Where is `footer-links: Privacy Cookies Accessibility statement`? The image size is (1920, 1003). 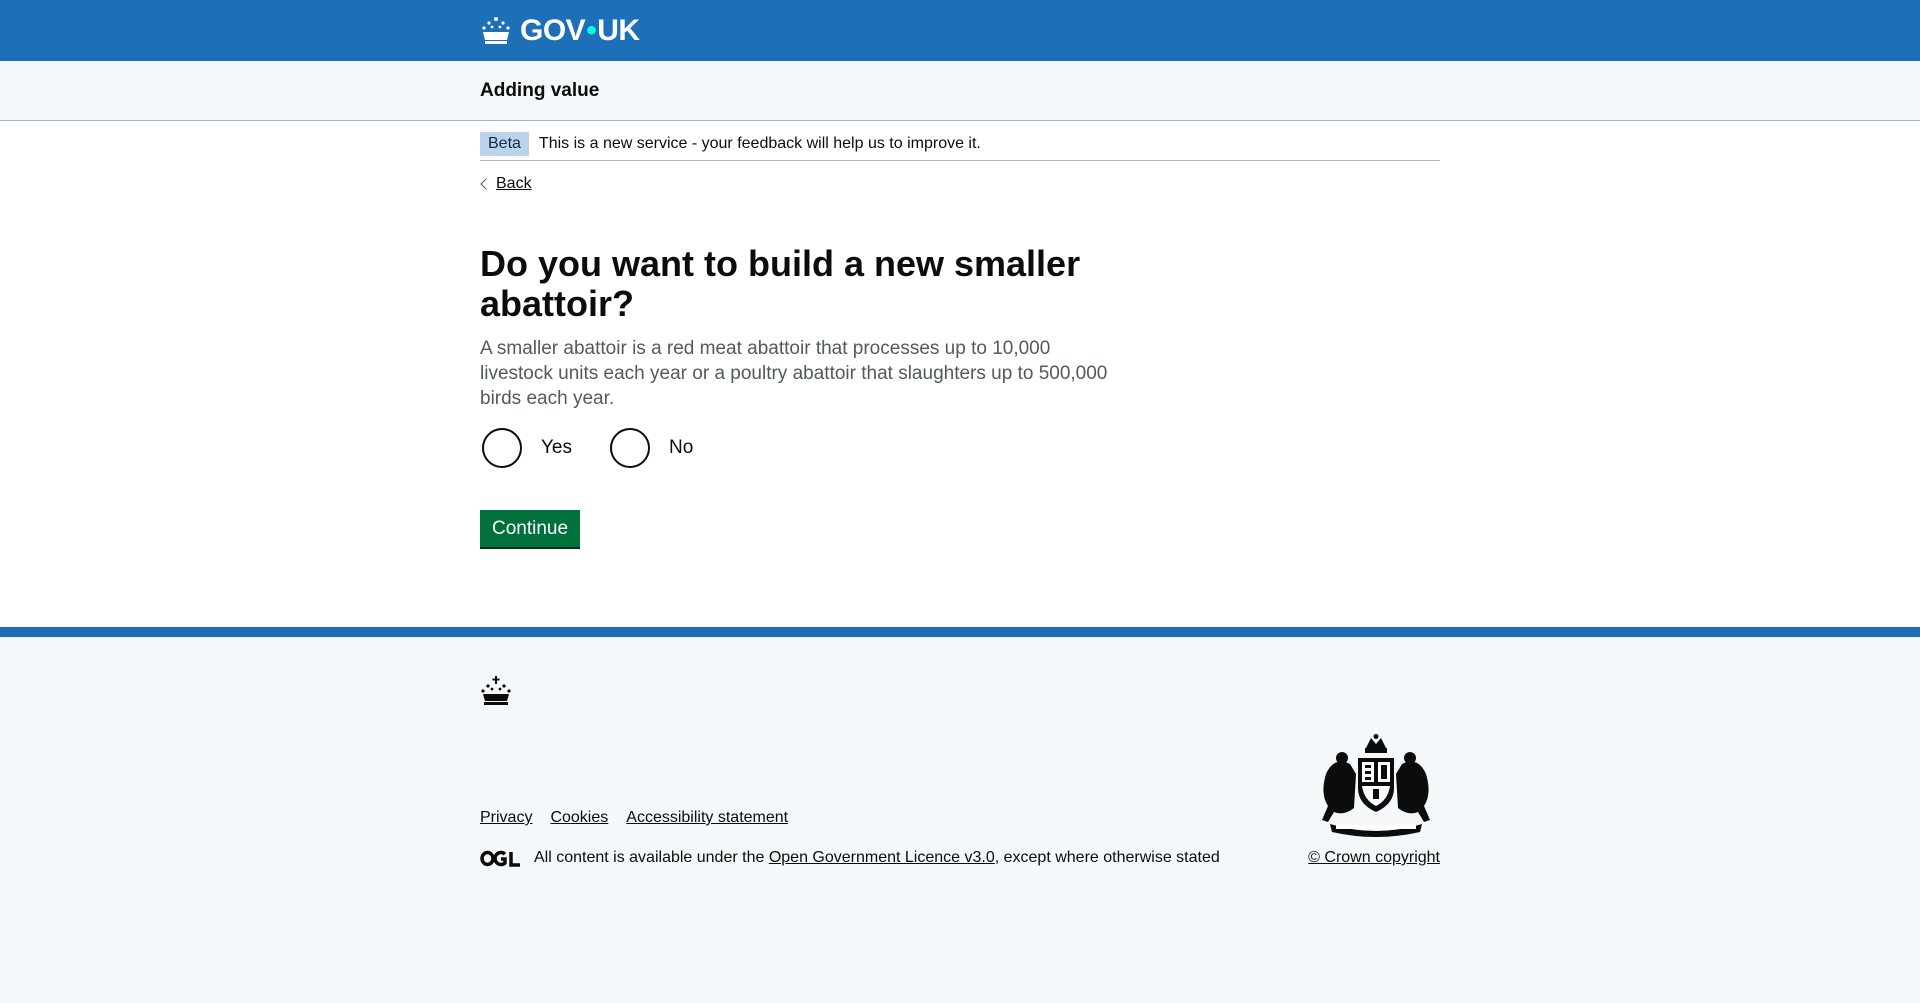
footer-links: Privacy Cookies Accessibility statement is located at coordinates (643, 818).